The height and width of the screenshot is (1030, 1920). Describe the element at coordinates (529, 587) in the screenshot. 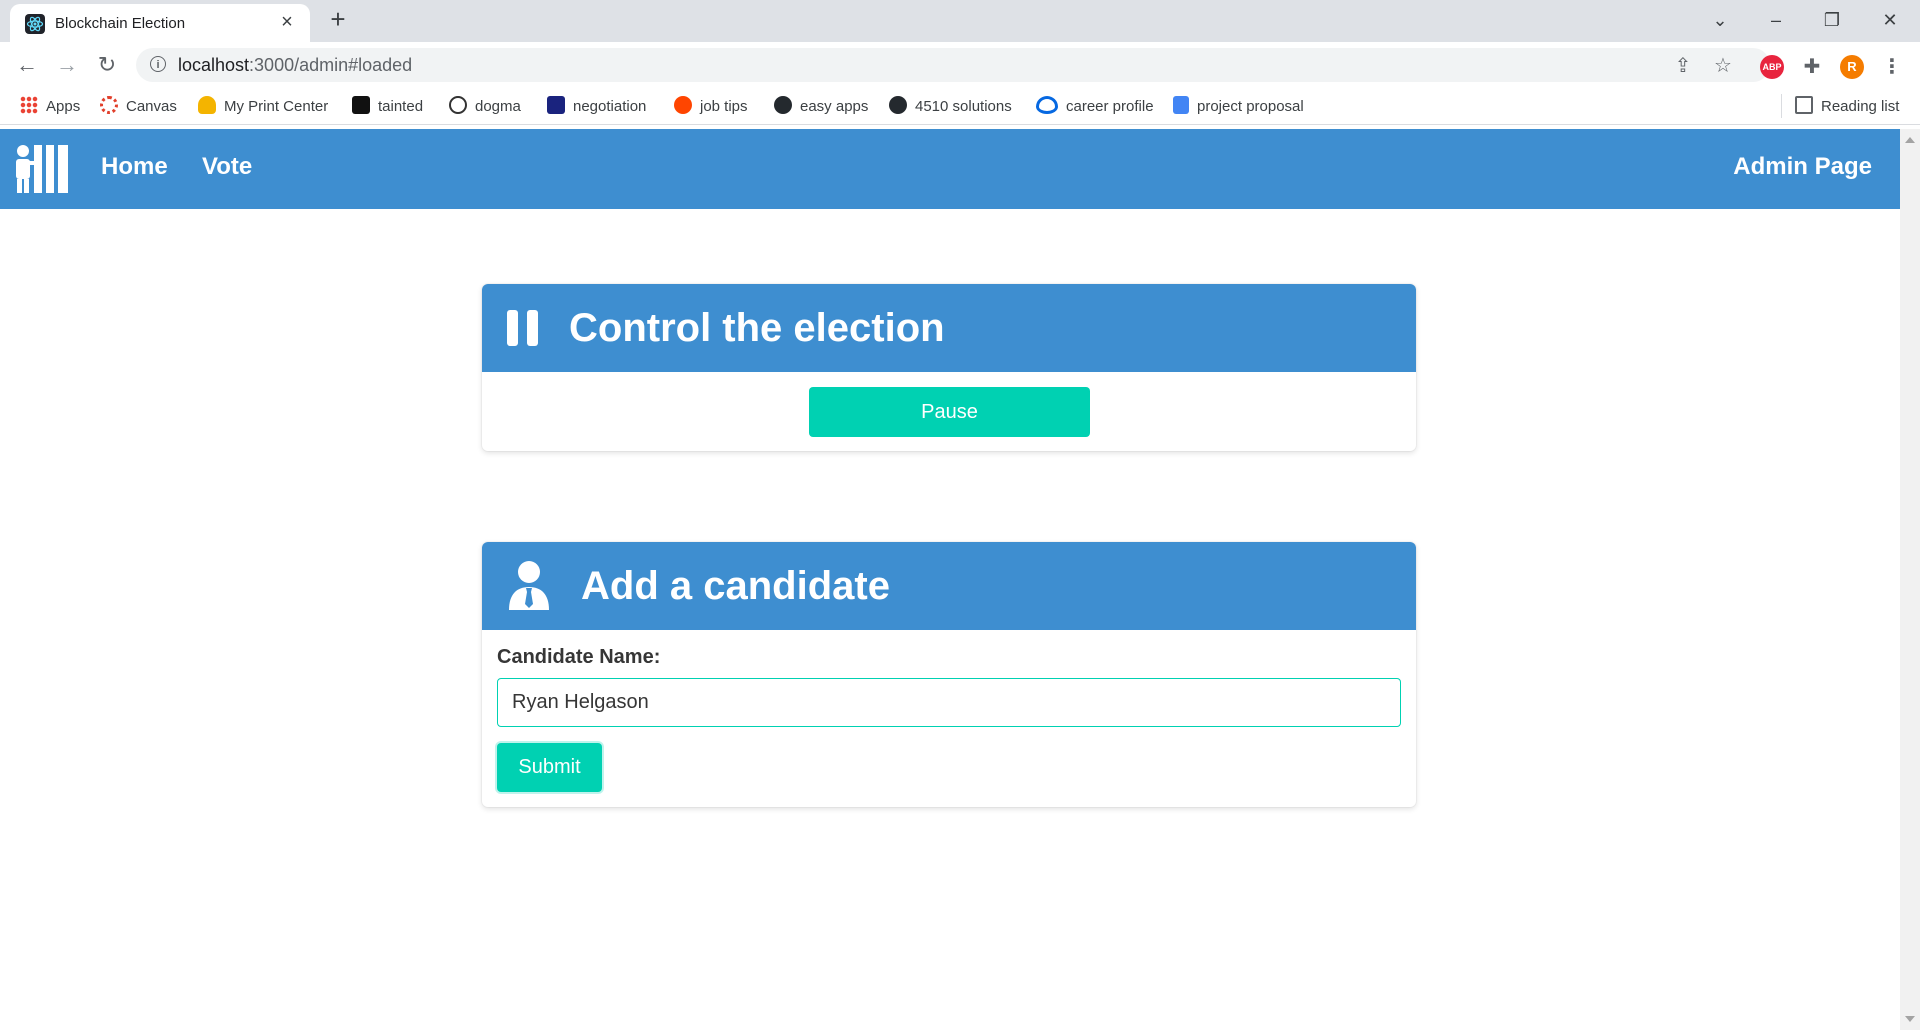

I see `user-tie-icon` at that location.